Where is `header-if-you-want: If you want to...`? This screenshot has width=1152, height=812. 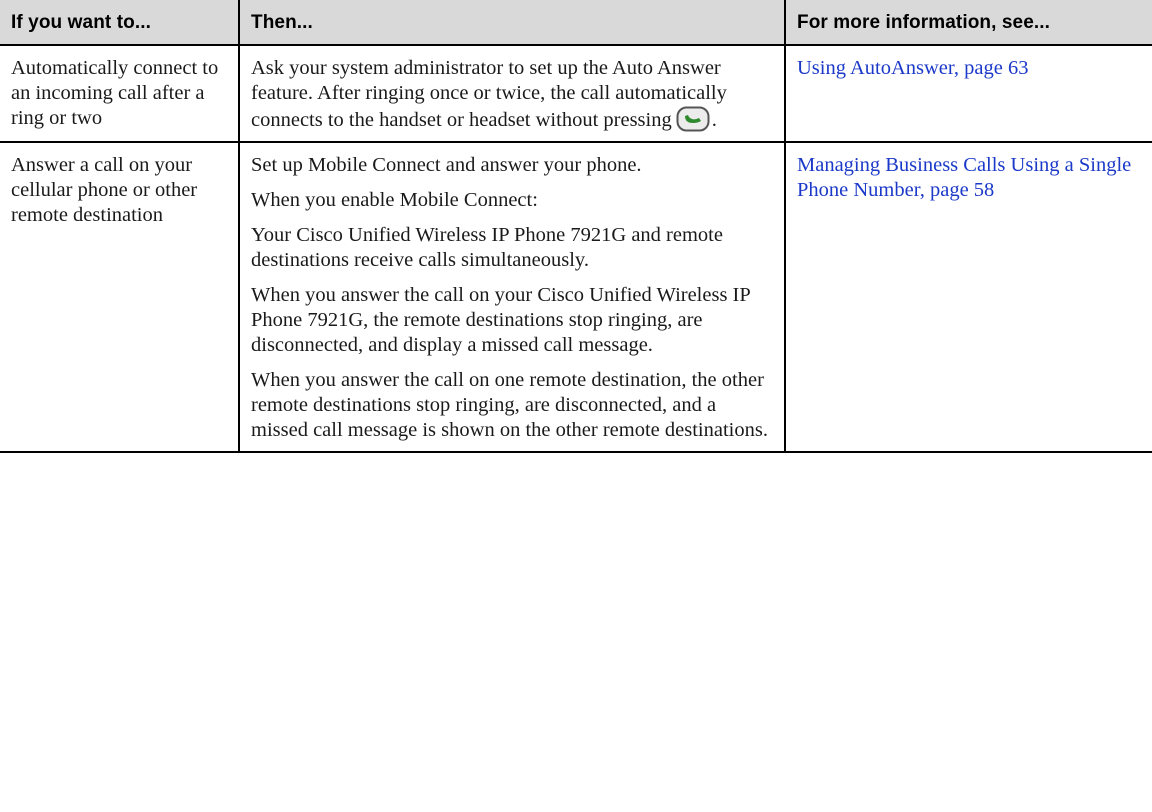 header-if-you-want: If you want to... is located at coordinates (120, 23).